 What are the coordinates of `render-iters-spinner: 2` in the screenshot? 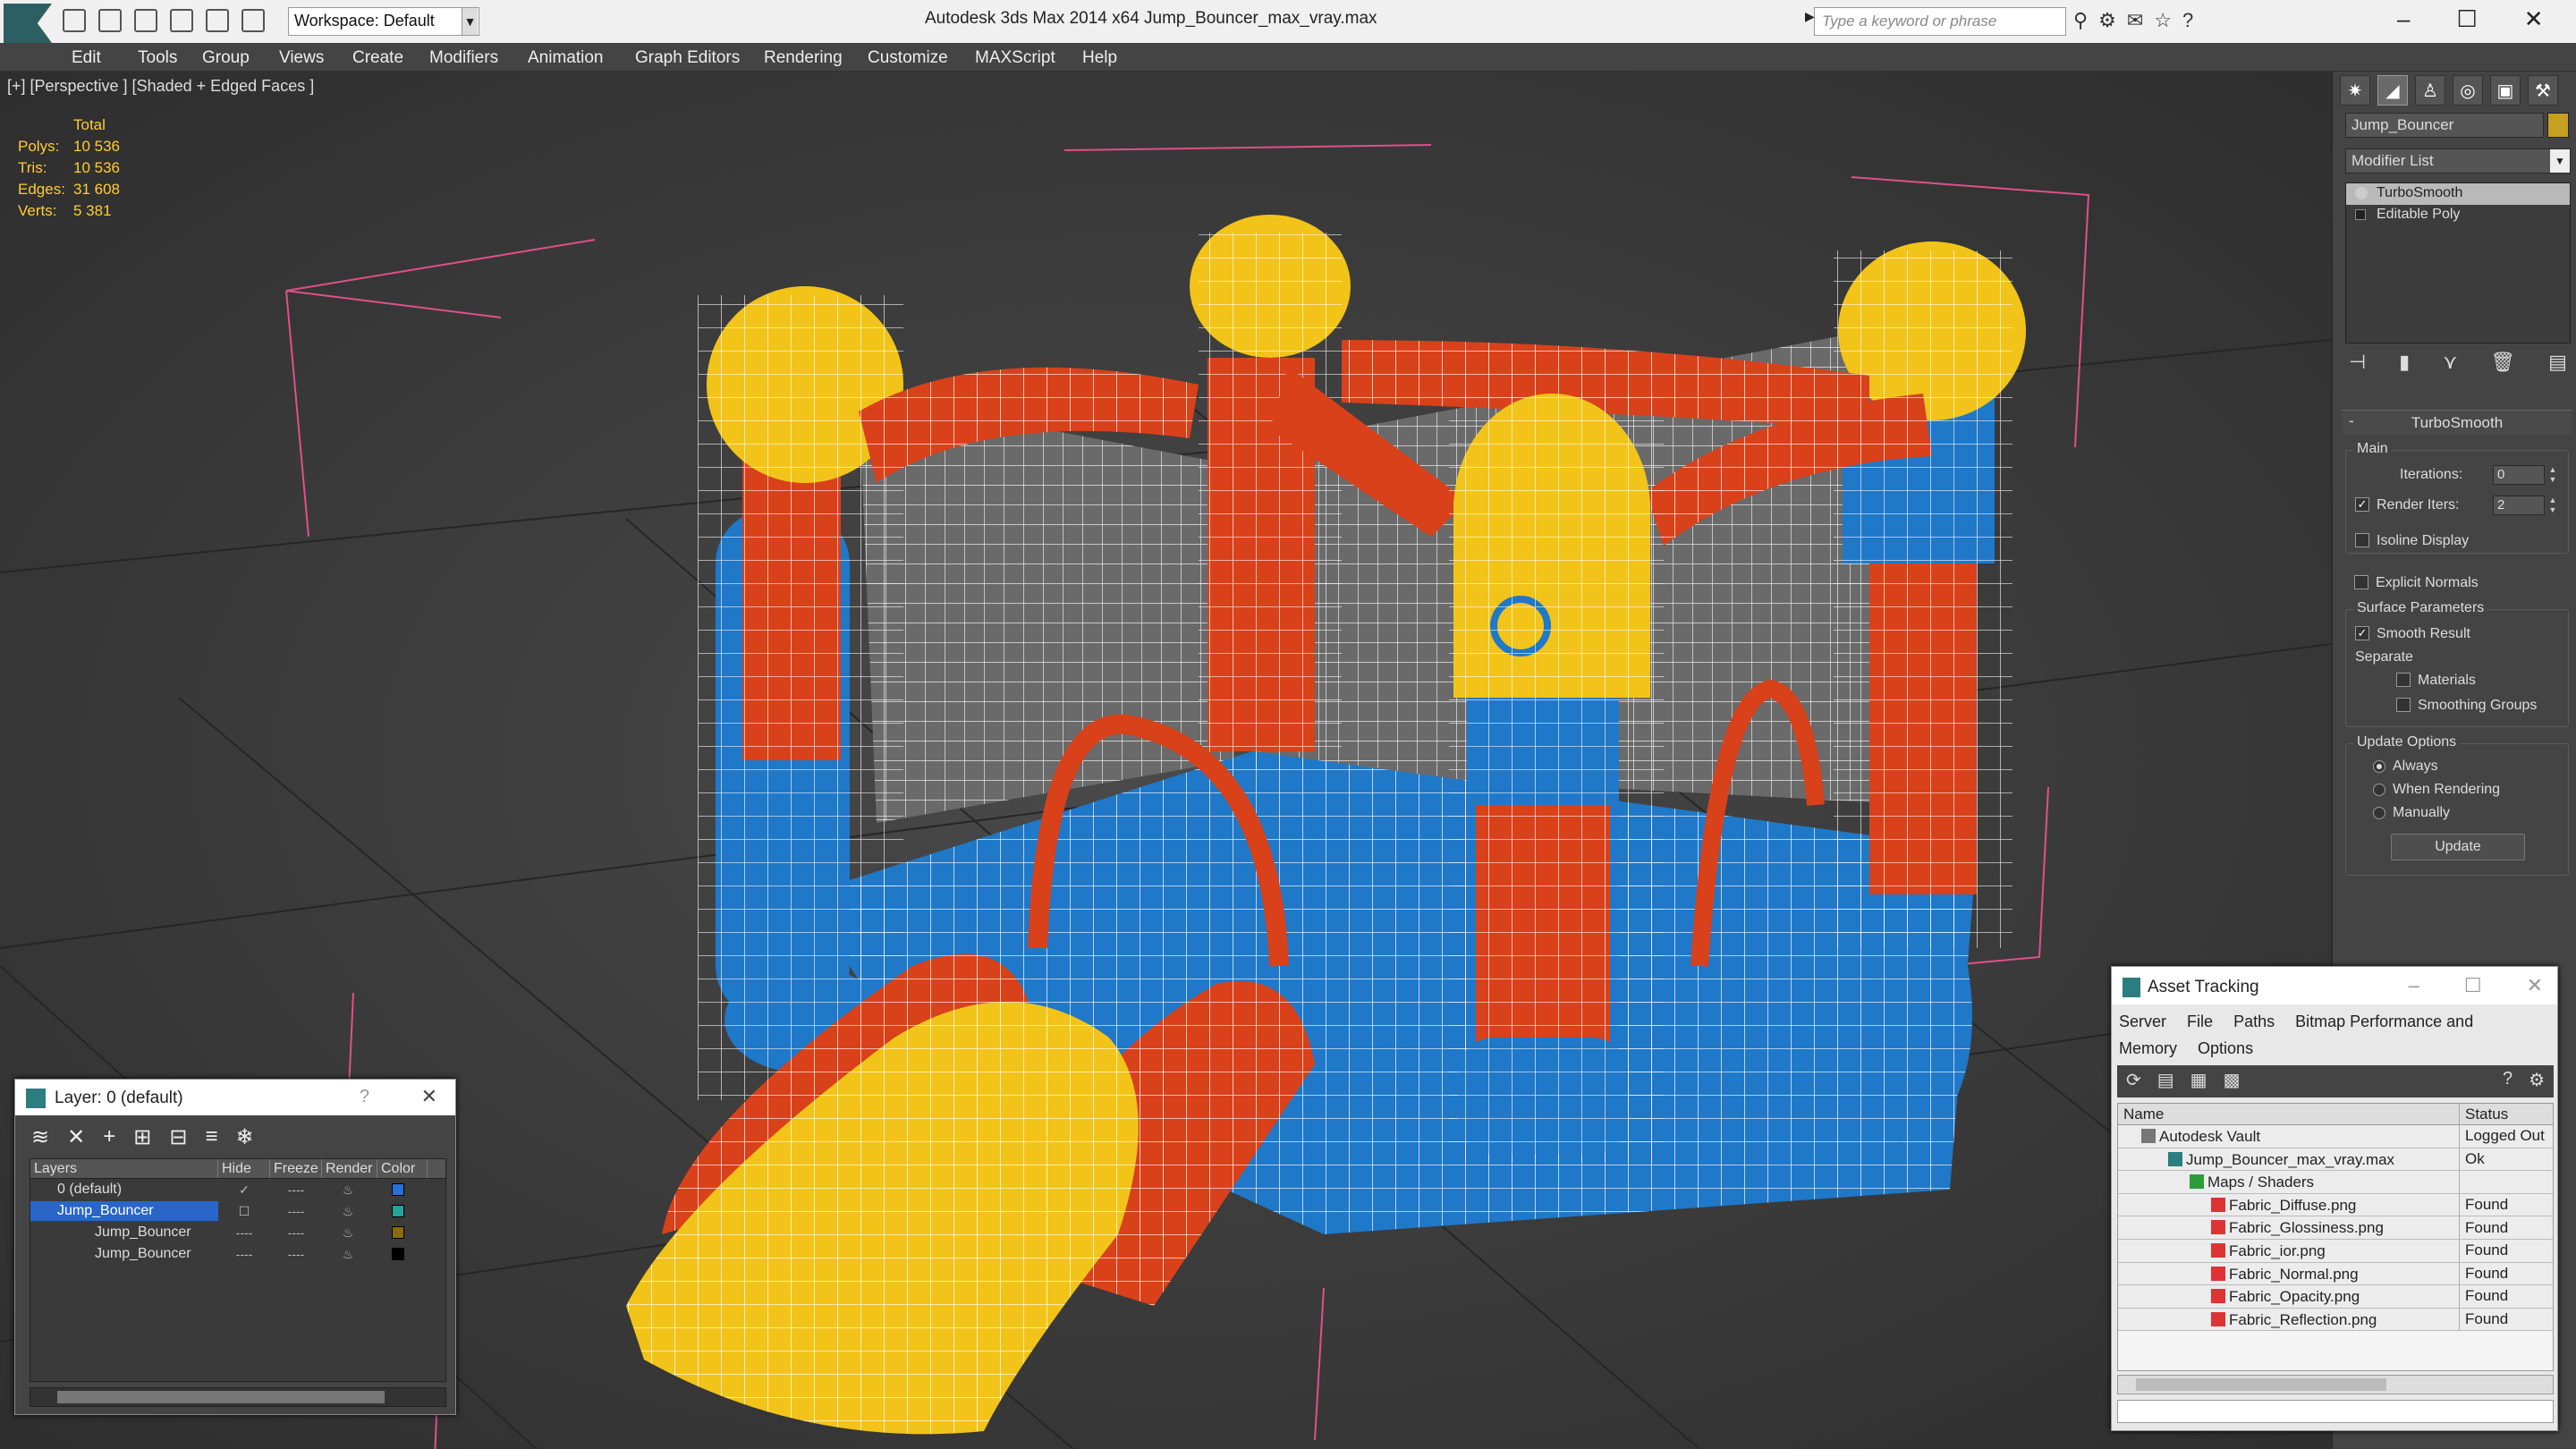 It's located at (2519, 505).